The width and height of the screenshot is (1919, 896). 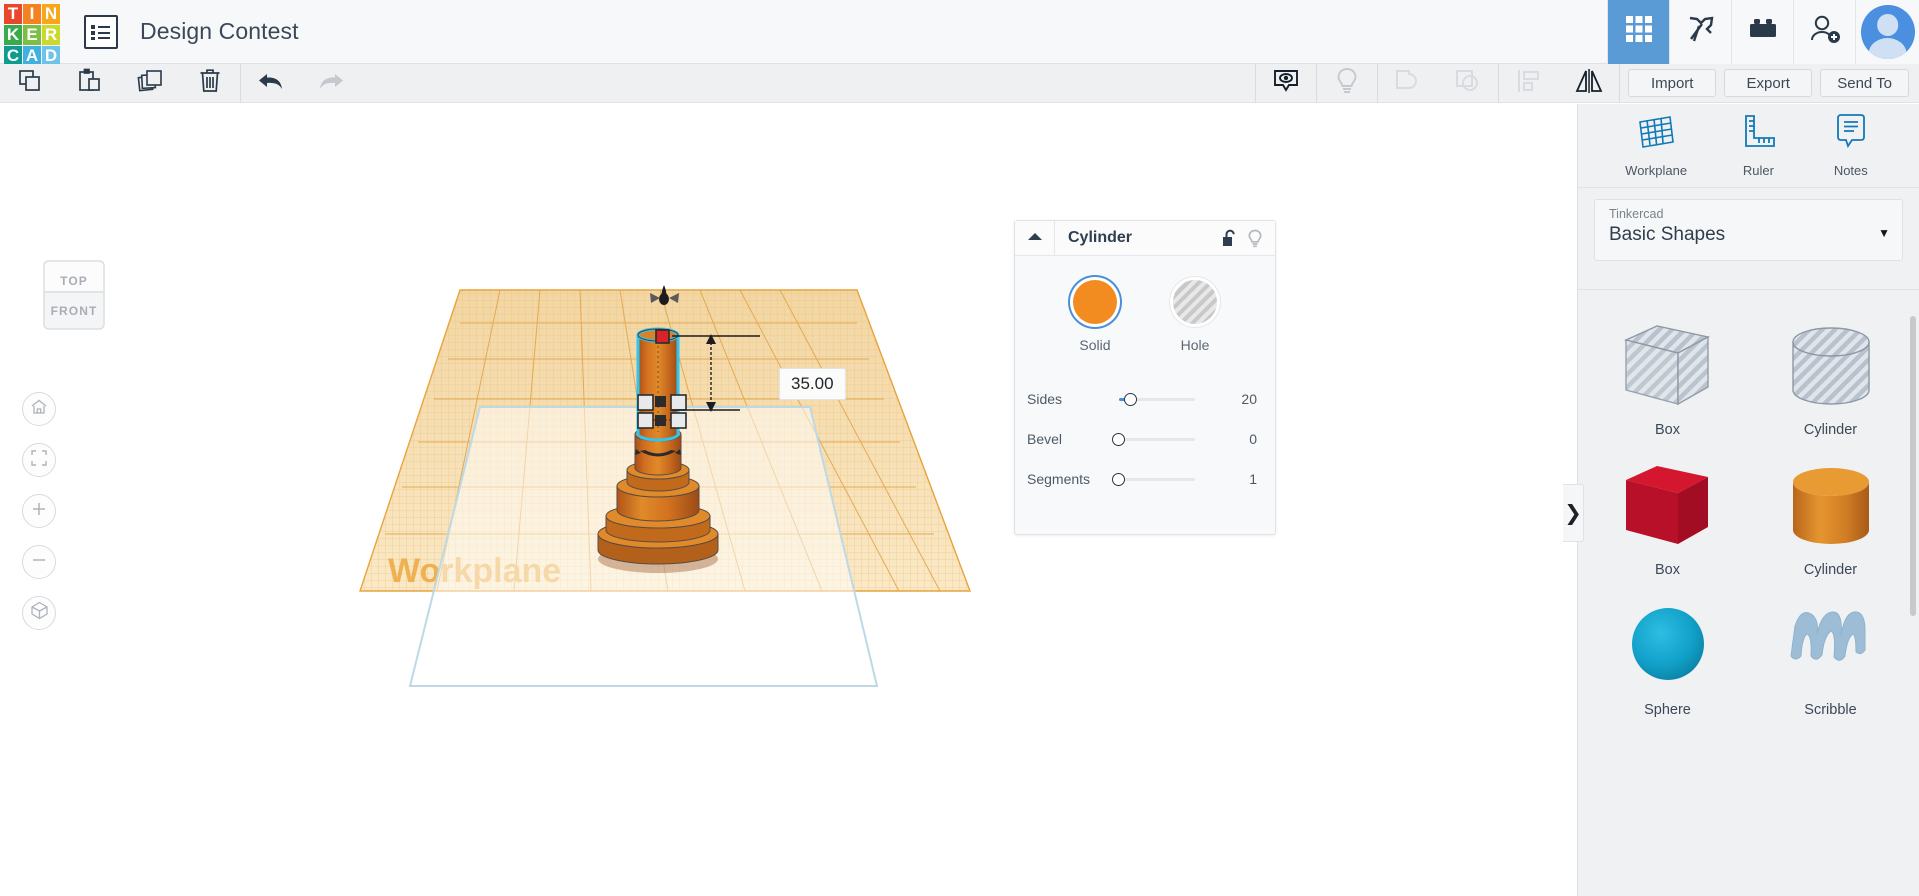 I want to click on slider-knob-sides, so click(x=1130, y=399).